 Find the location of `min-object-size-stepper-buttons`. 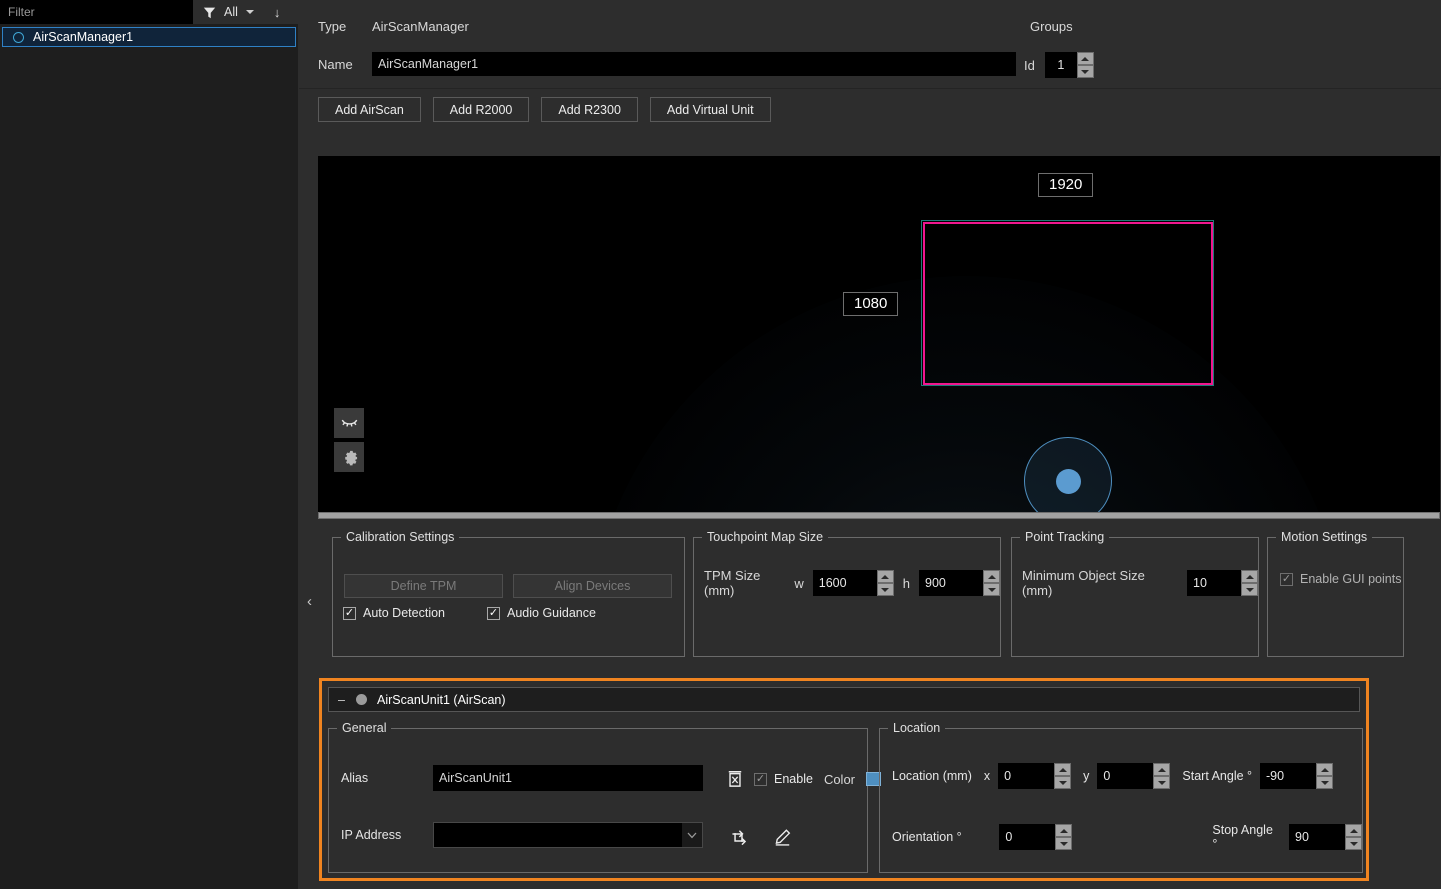

min-object-size-stepper-buttons is located at coordinates (1249, 583).